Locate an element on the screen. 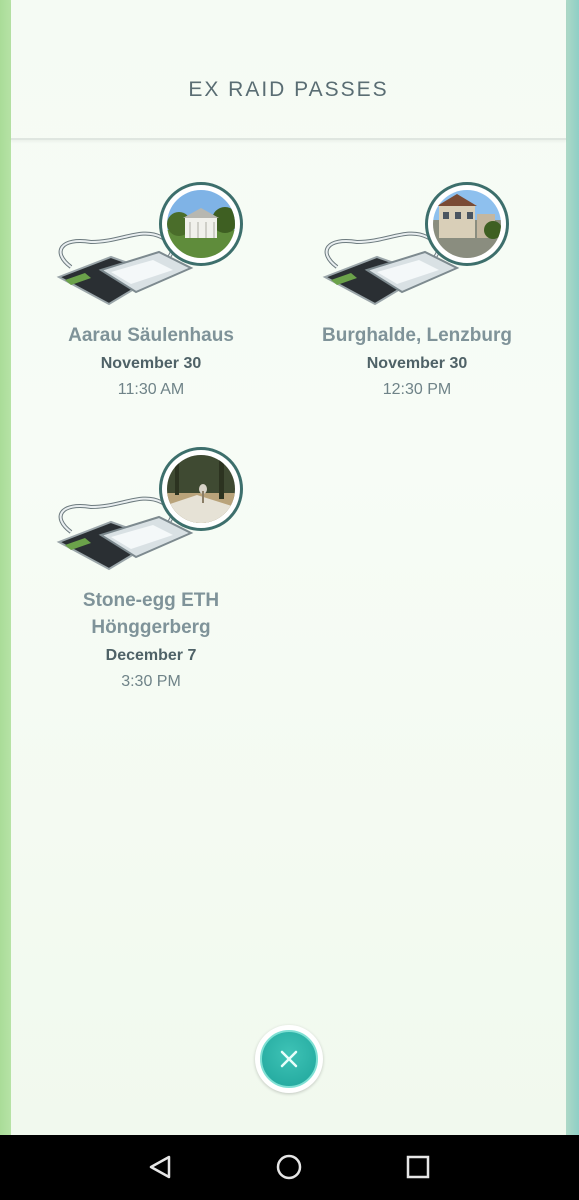  ex-raid-pass-card: Aarau Säulenhaus November 30 11:30 AM is located at coordinates (151, 312).